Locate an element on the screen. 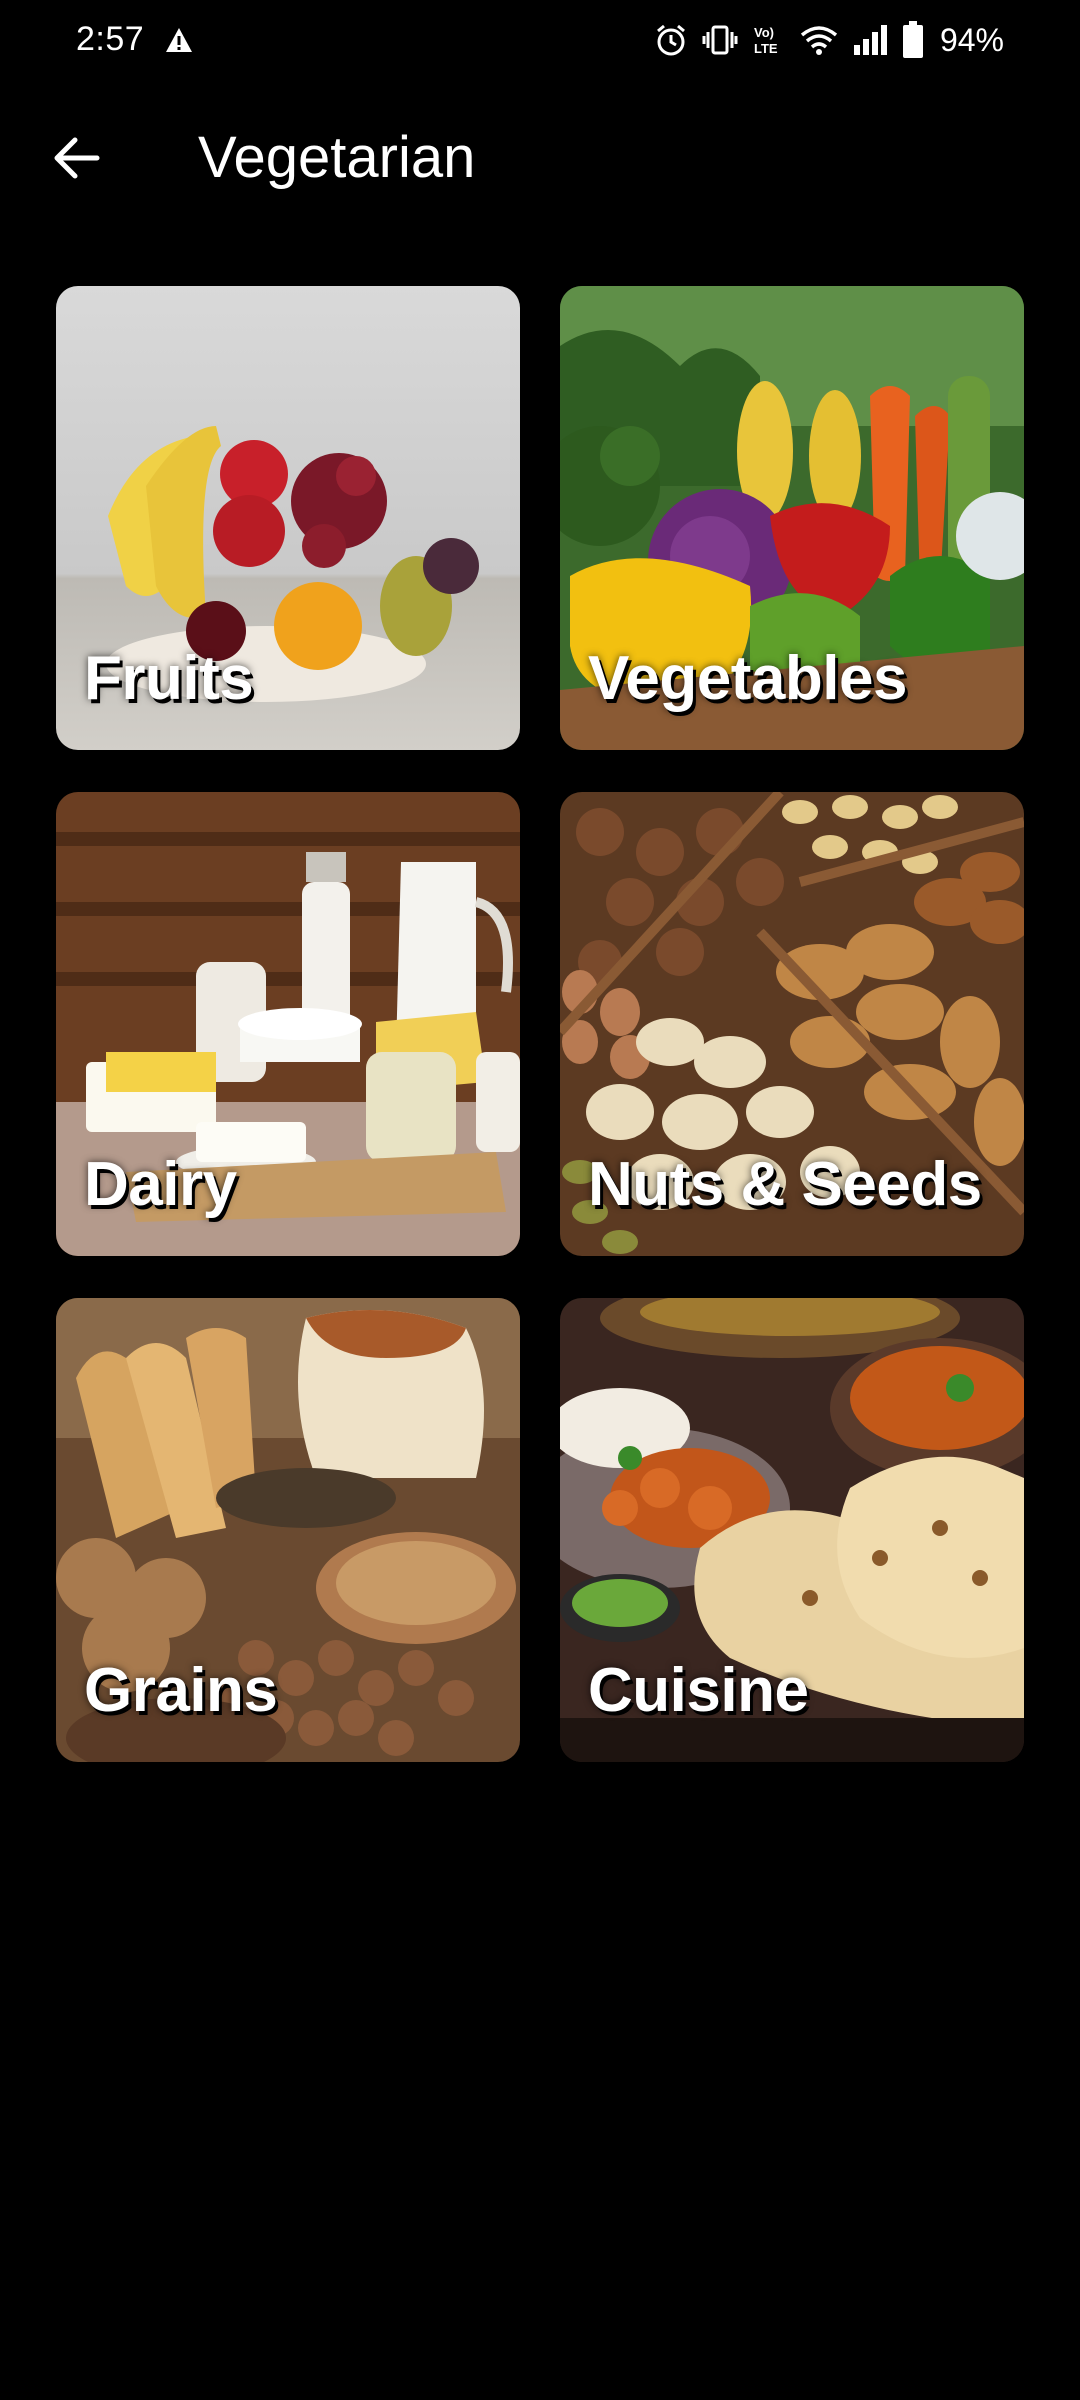 Image resolution: width=1080 pixels, height=2400 pixels. category-tile-vegetables: Vegetables is located at coordinates (792, 518).